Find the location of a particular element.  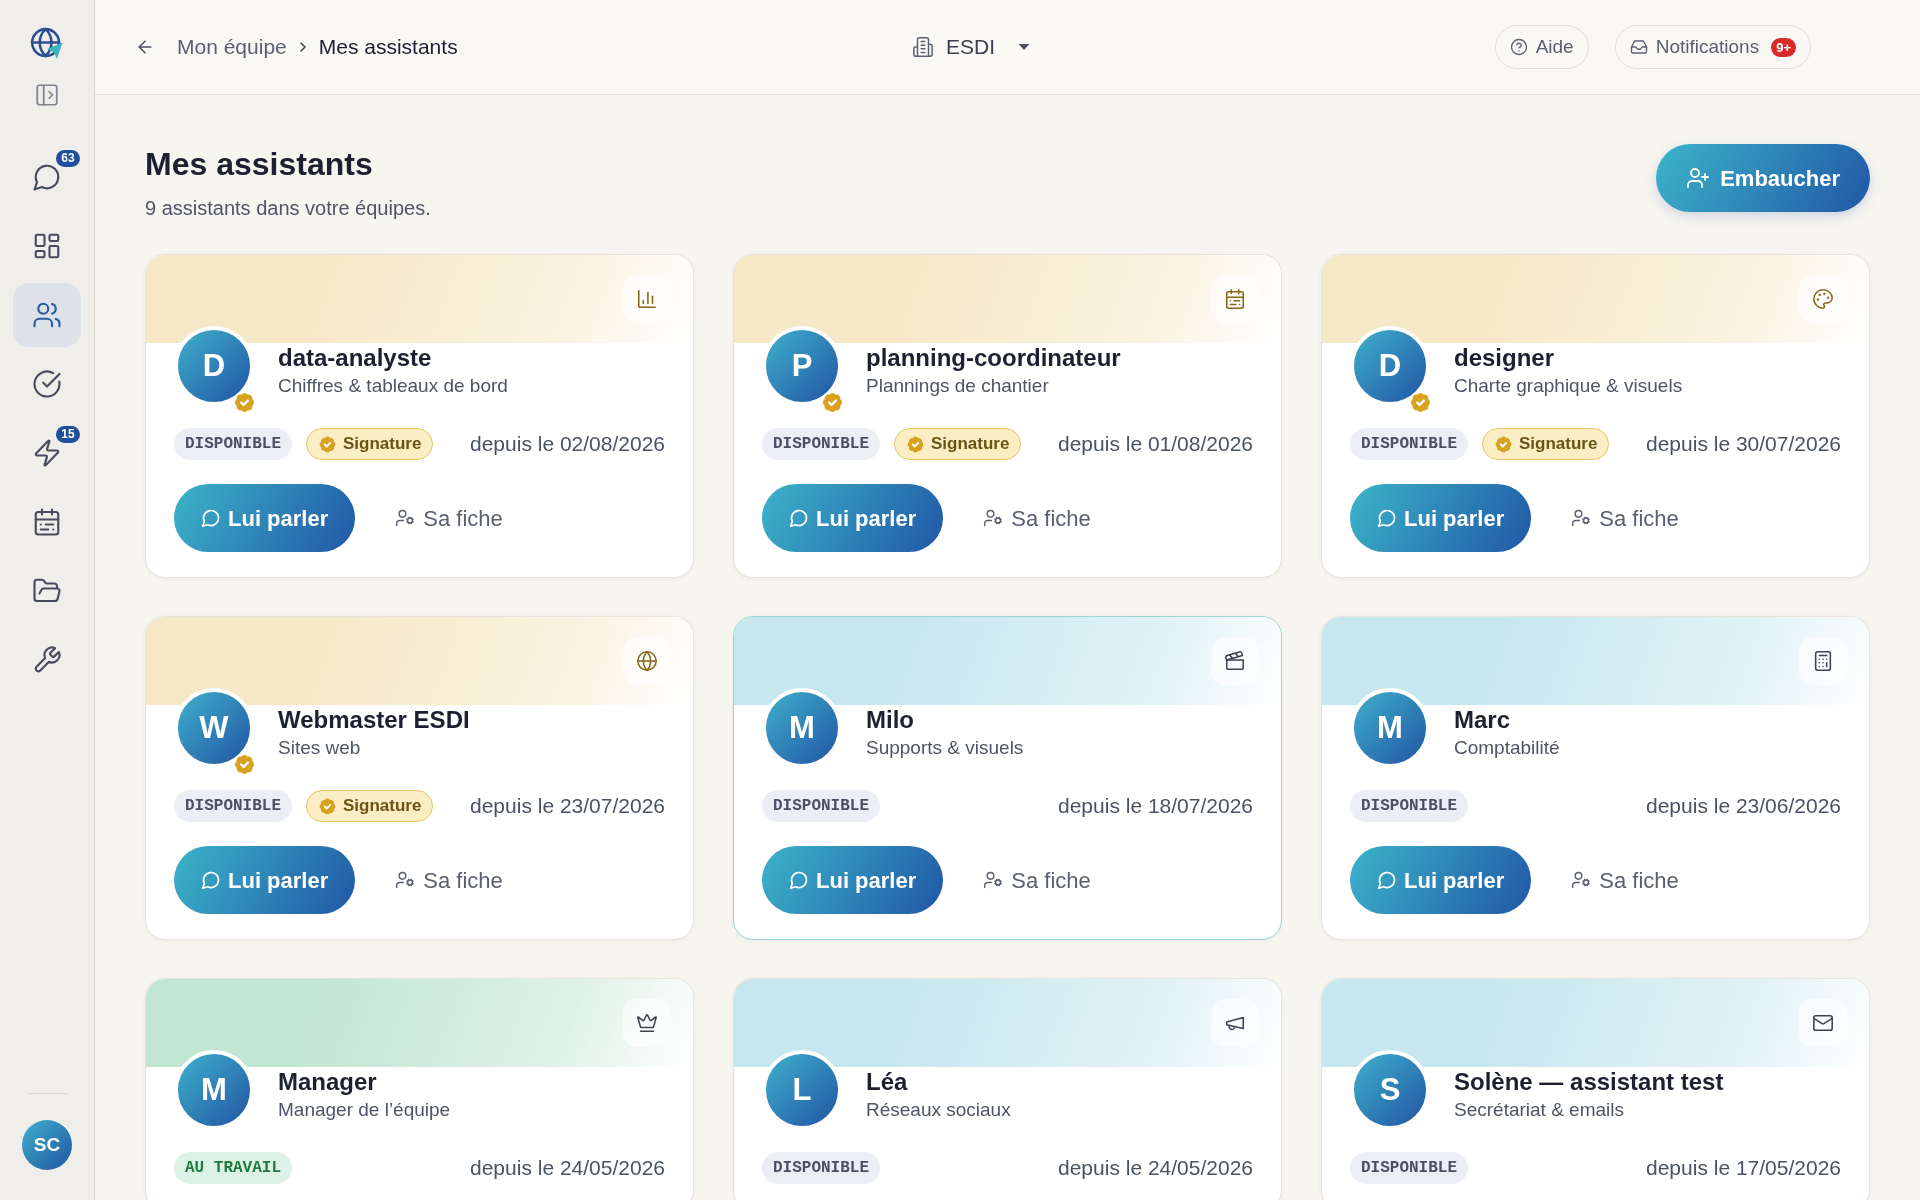

assistant-card: S Solène — assistant test Secrétariat & emails DISPONIBLE depuis le 17/05/2026 is located at coordinates (1595, 1089).